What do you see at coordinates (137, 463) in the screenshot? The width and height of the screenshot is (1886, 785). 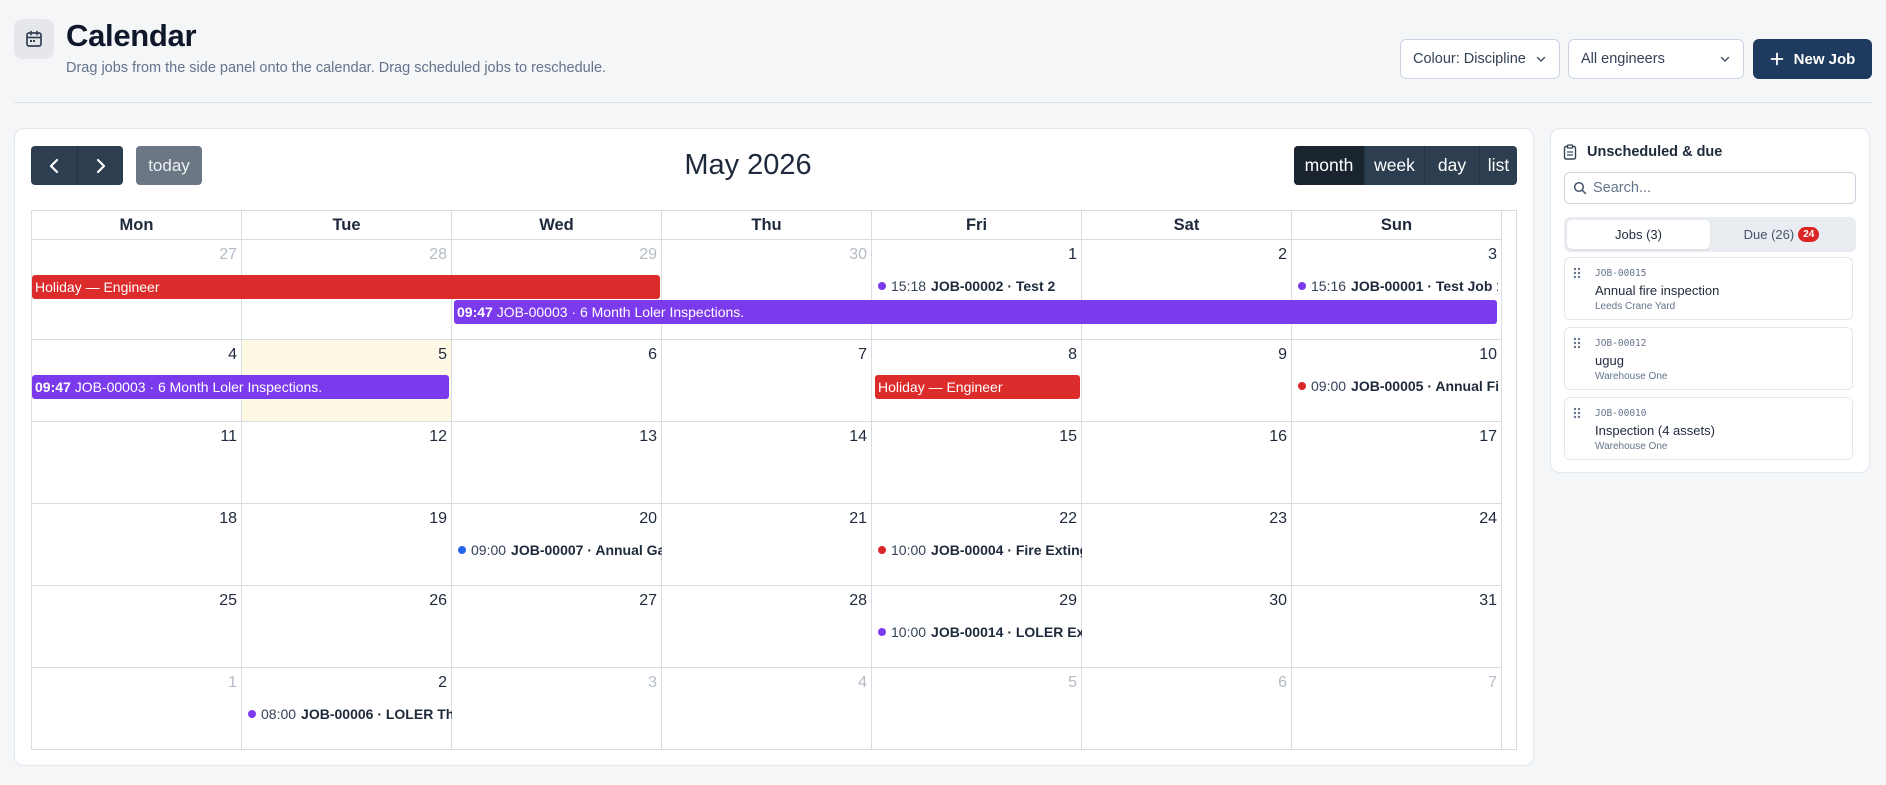 I see `day-cell: 11` at bounding box center [137, 463].